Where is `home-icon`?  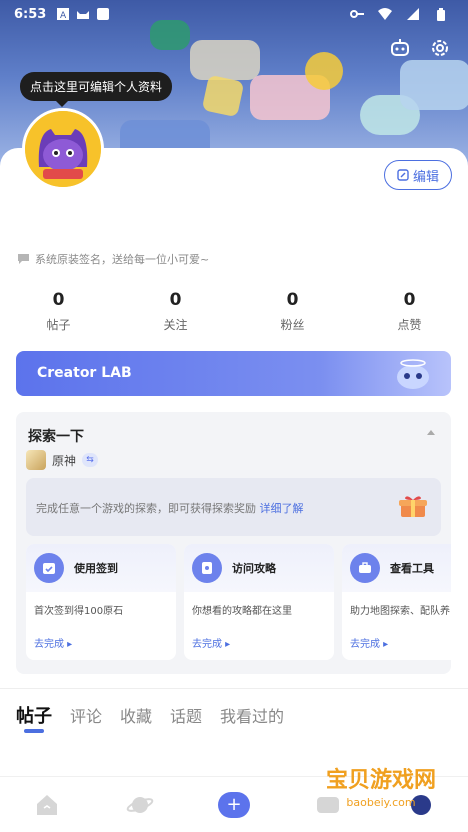 home-icon is located at coordinates (47, 805).